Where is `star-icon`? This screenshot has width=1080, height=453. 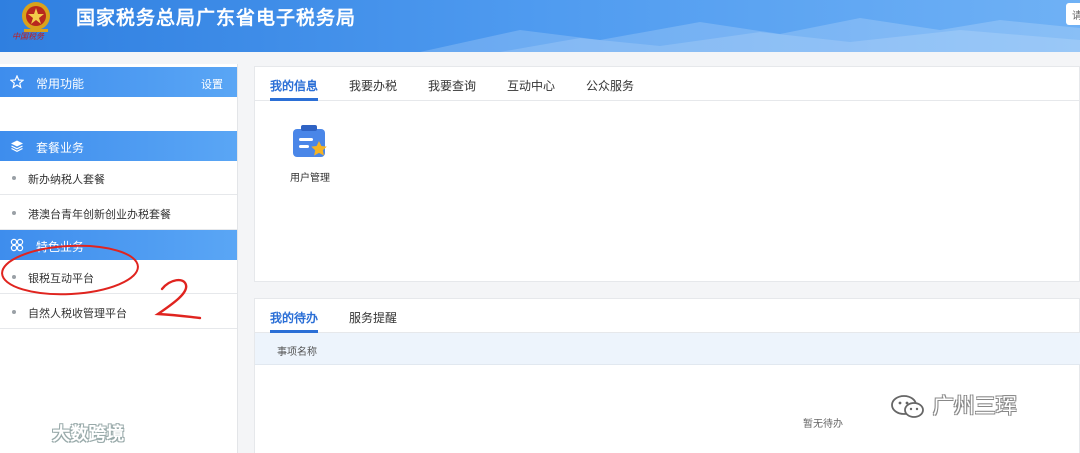 star-icon is located at coordinates (17, 82).